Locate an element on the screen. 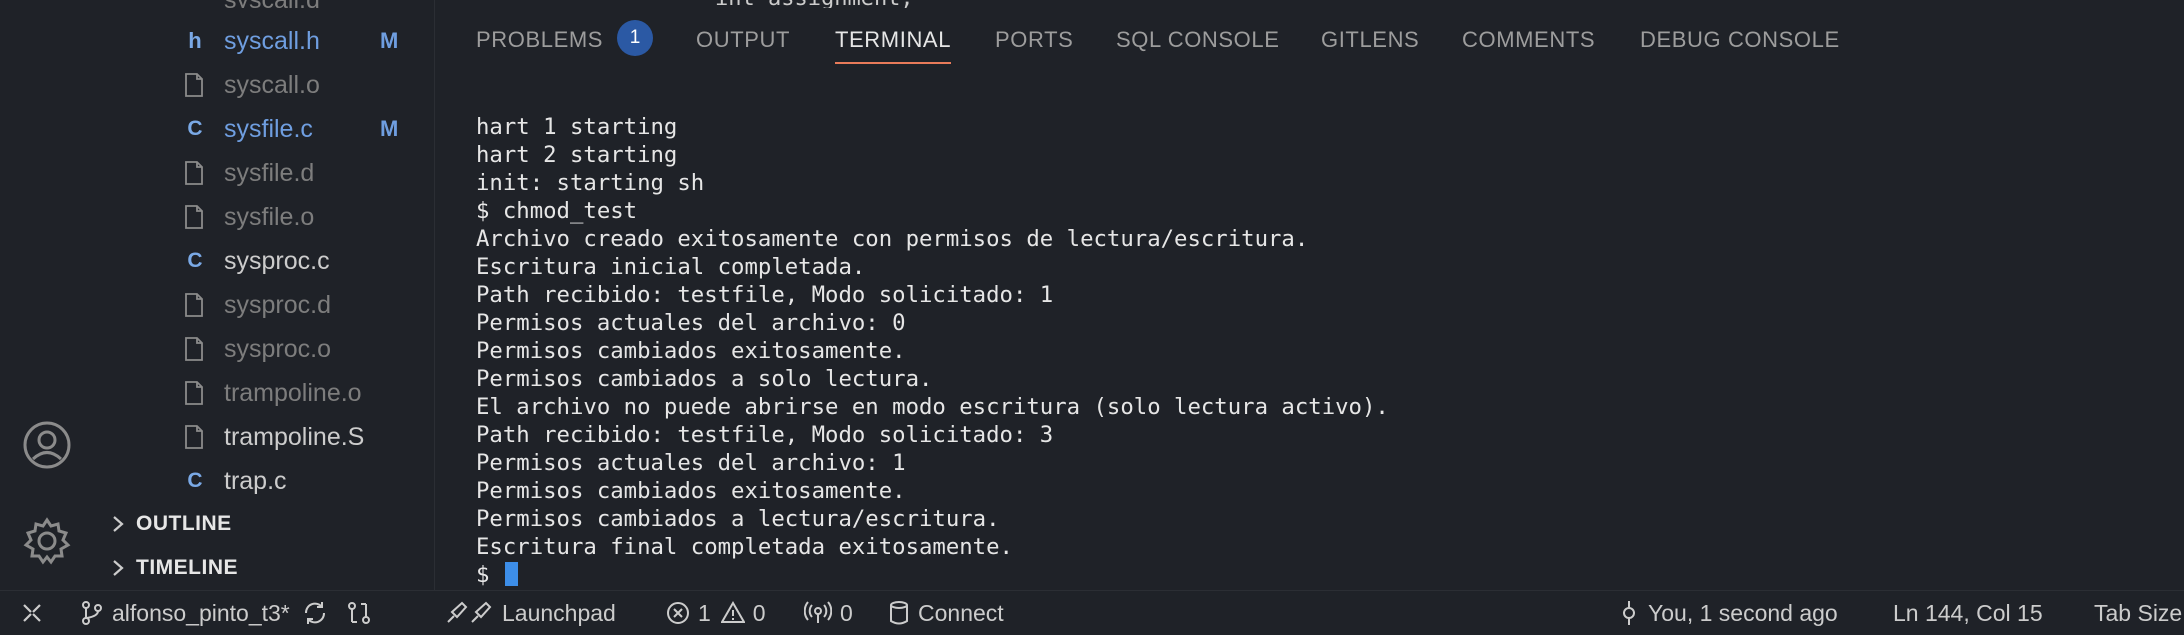  file-name: trampoline.S is located at coordinates (294, 436).